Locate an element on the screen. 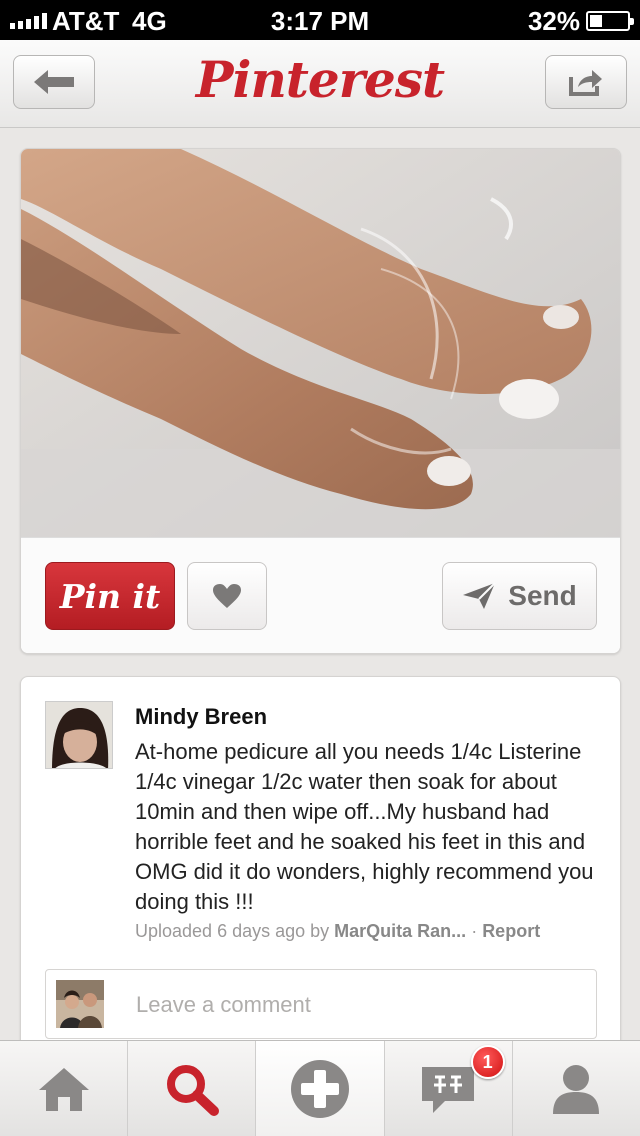 The image size is (640, 1136). status-bar: AT&T 4G 3:17 PM 32% is located at coordinates (320, 20).